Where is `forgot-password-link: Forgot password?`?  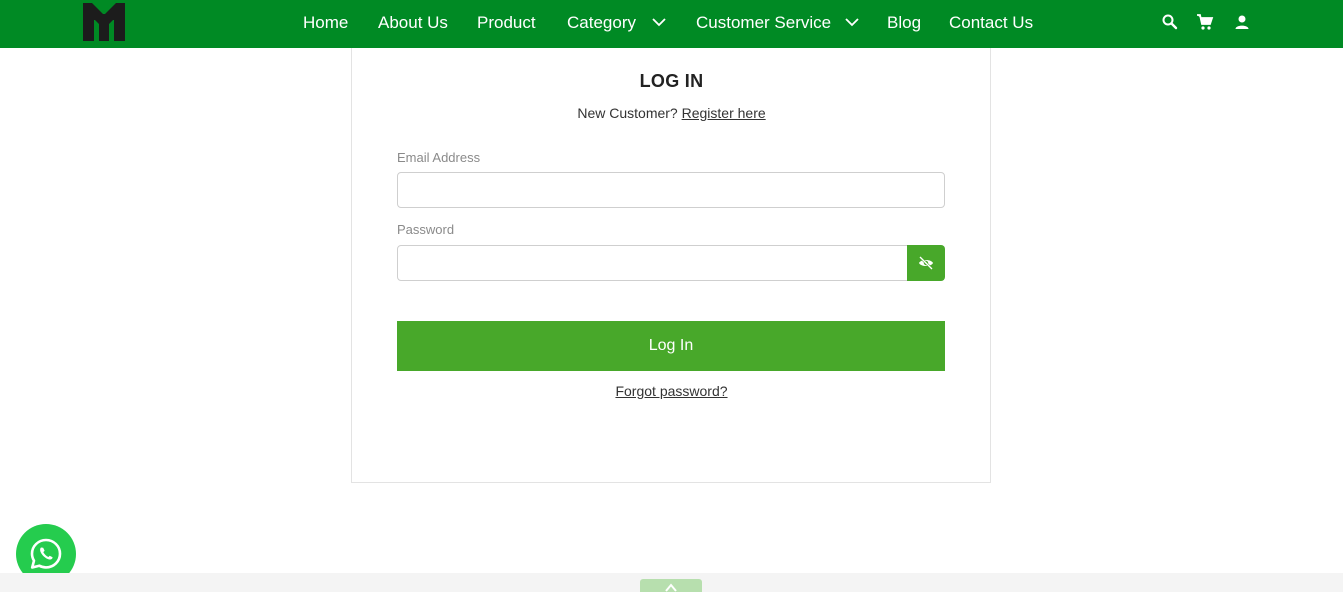 forgot-password-link: Forgot password? is located at coordinates (671, 391).